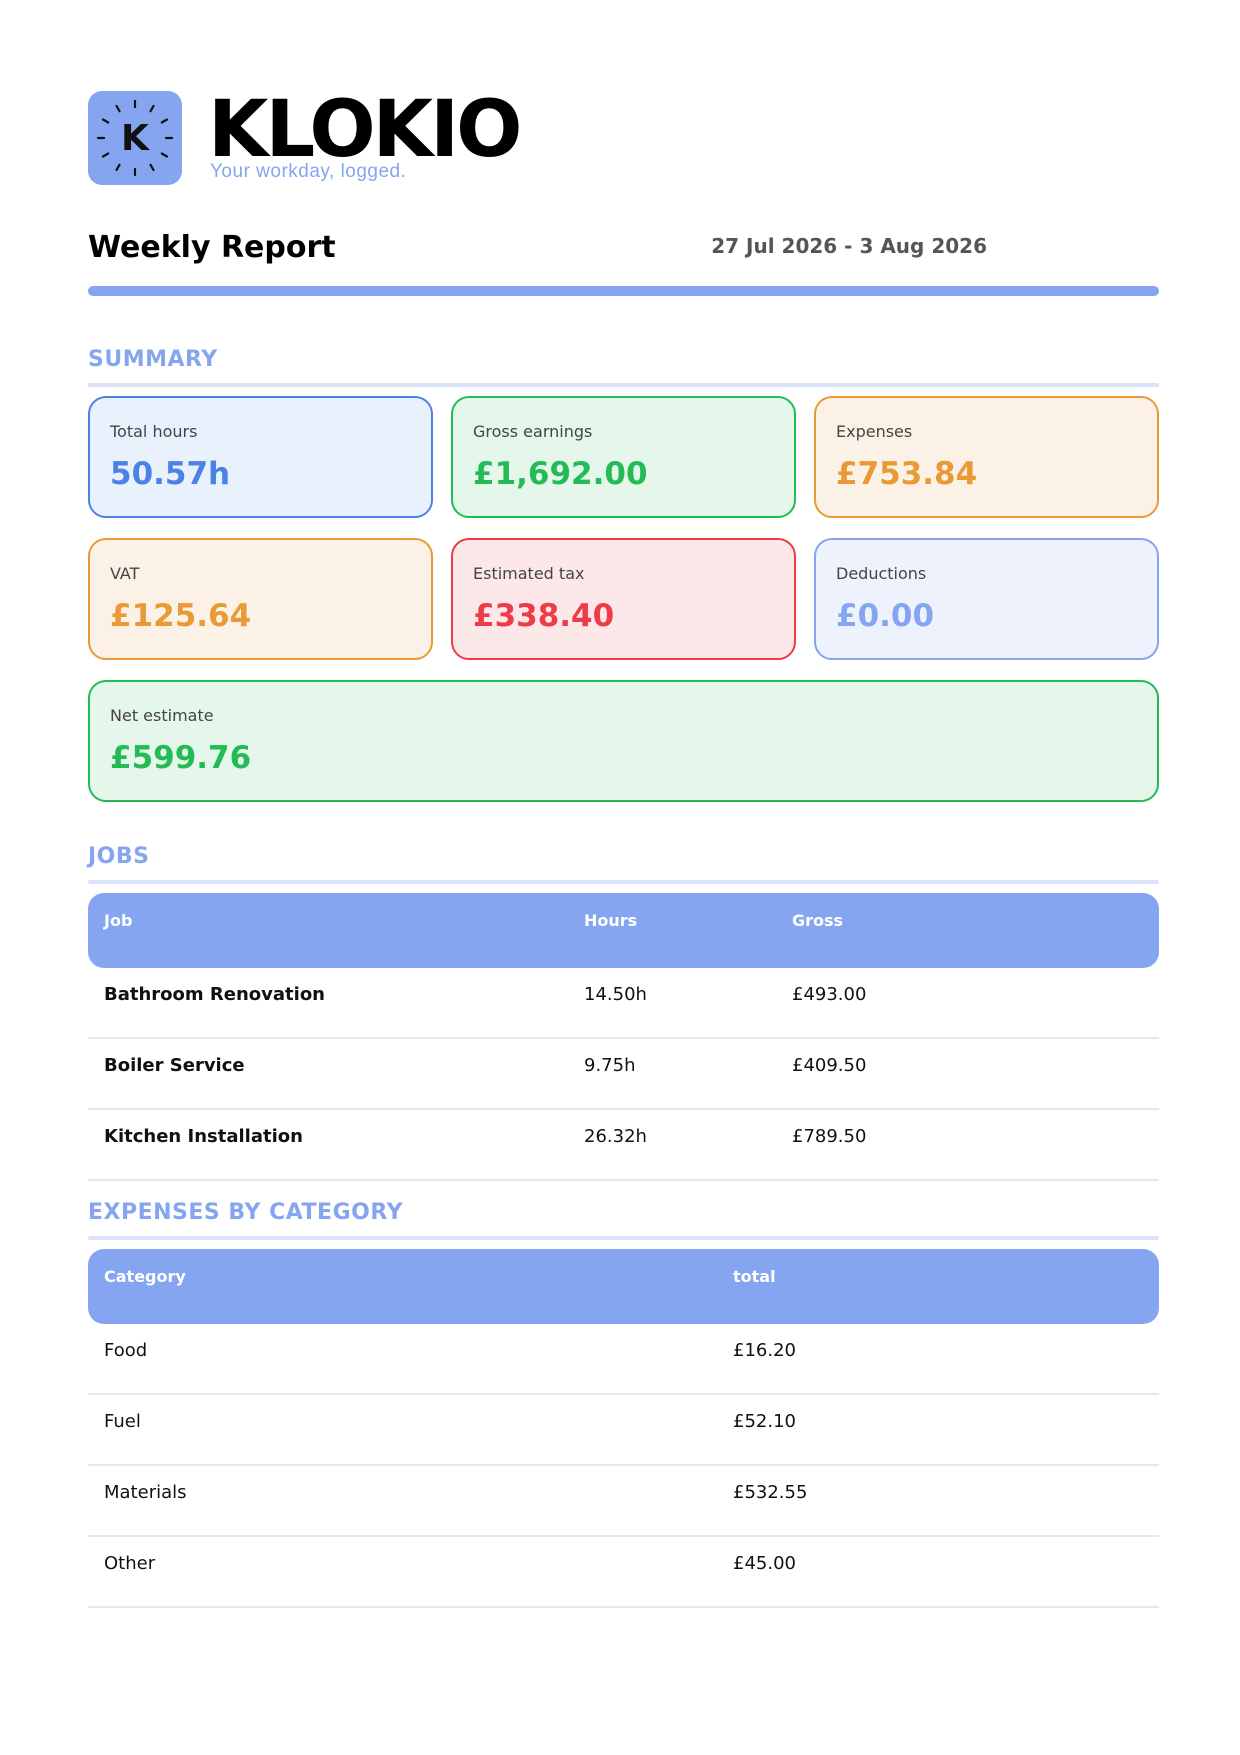  I want to click on expenses-heading-rule, so click(623, 1238).